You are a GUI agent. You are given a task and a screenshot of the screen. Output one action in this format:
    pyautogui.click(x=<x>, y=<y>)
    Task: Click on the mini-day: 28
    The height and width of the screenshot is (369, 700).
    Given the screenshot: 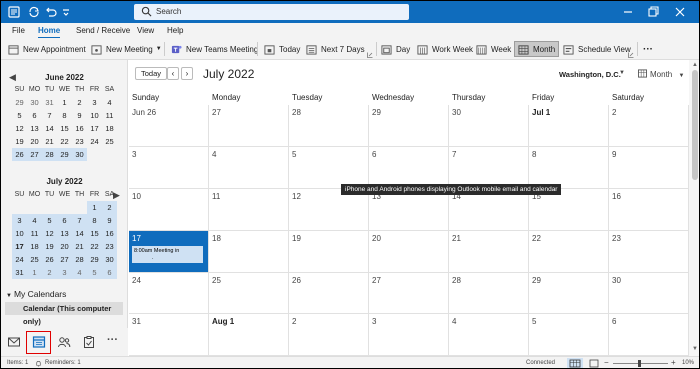 What is the action you would take?
    pyautogui.click(x=79, y=259)
    